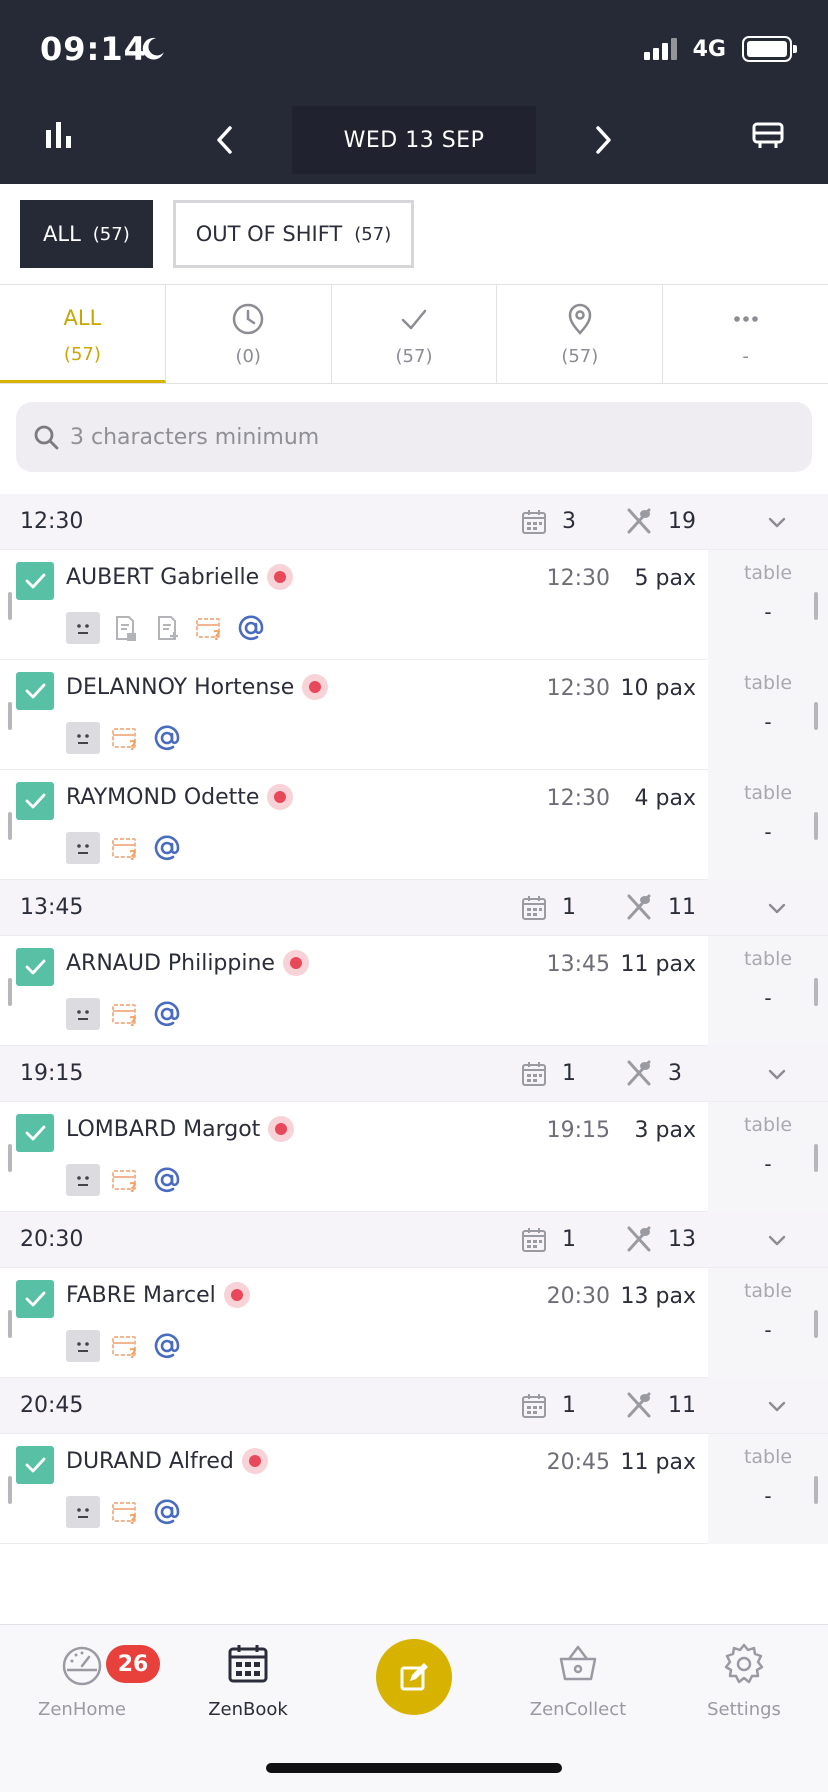  I want to click on party-size: 5 pax, so click(665, 578).